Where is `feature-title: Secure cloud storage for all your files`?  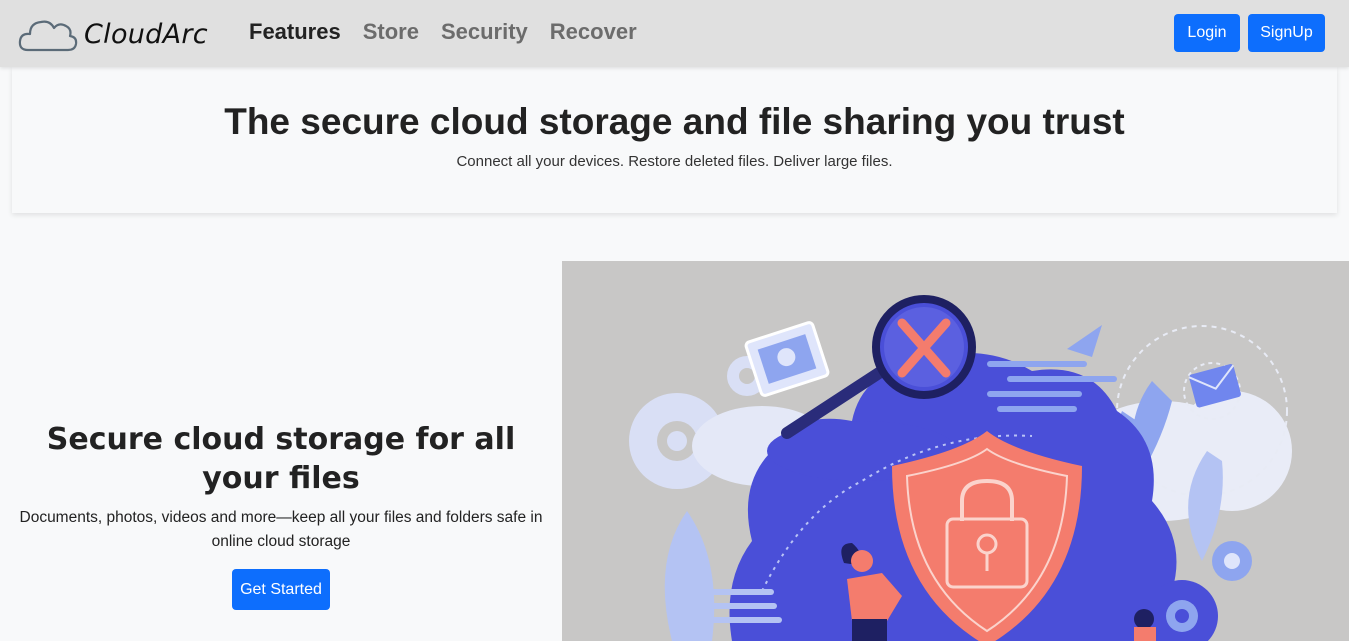
feature-title: Secure cloud storage for all your files is located at coordinates (281, 459).